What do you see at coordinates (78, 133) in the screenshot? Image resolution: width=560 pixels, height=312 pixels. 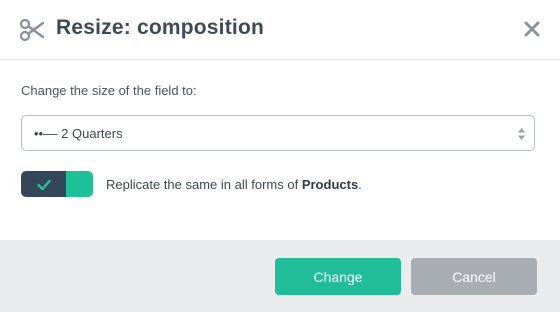 I see `size-select-value: ••–– 2 Quarters` at bounding box center [78, 133].